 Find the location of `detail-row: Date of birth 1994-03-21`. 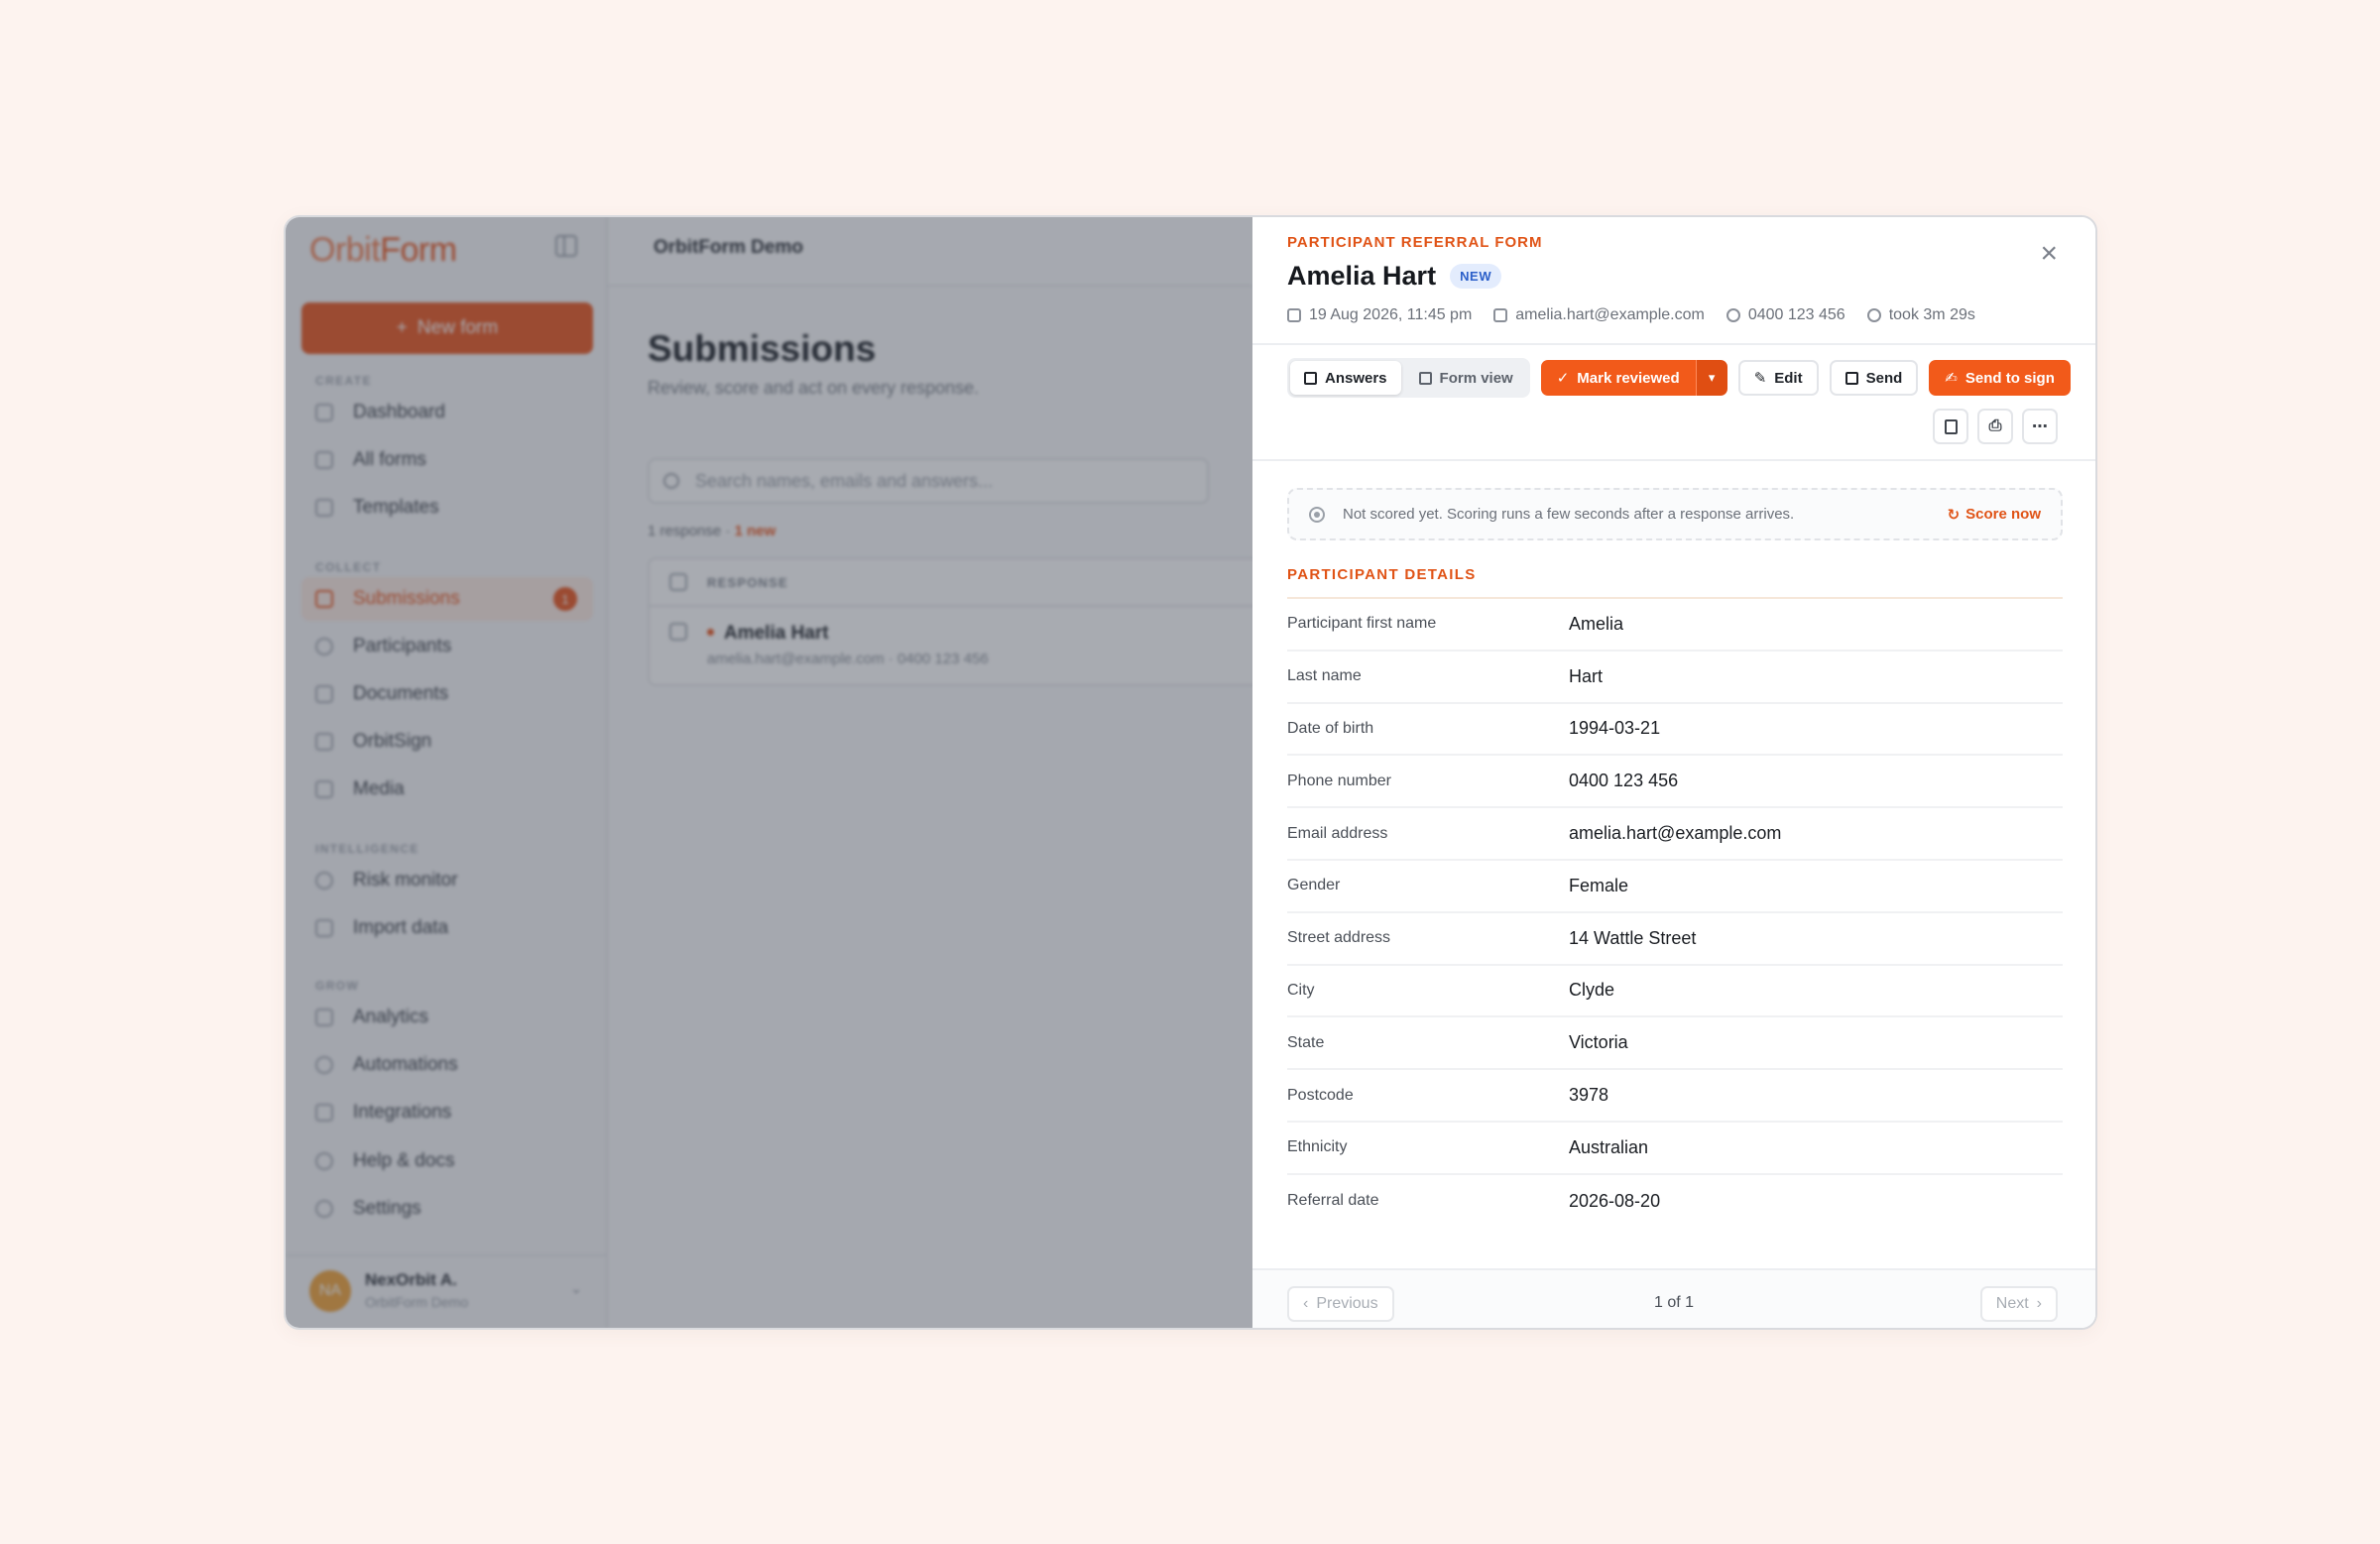

detail-row: Date of birth 1994-03-21 is located at coordinates (1675, 730).